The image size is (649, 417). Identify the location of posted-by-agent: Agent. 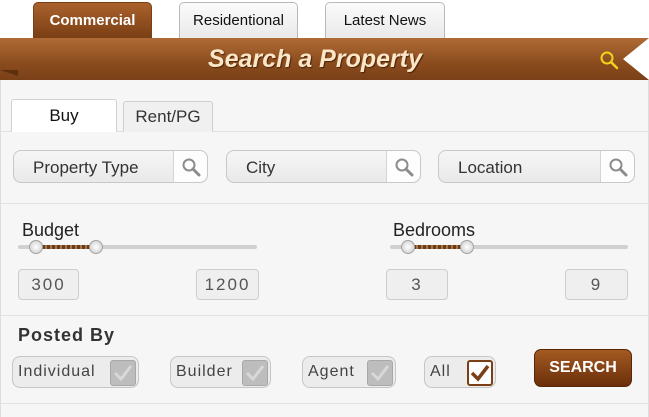
(349, 372).